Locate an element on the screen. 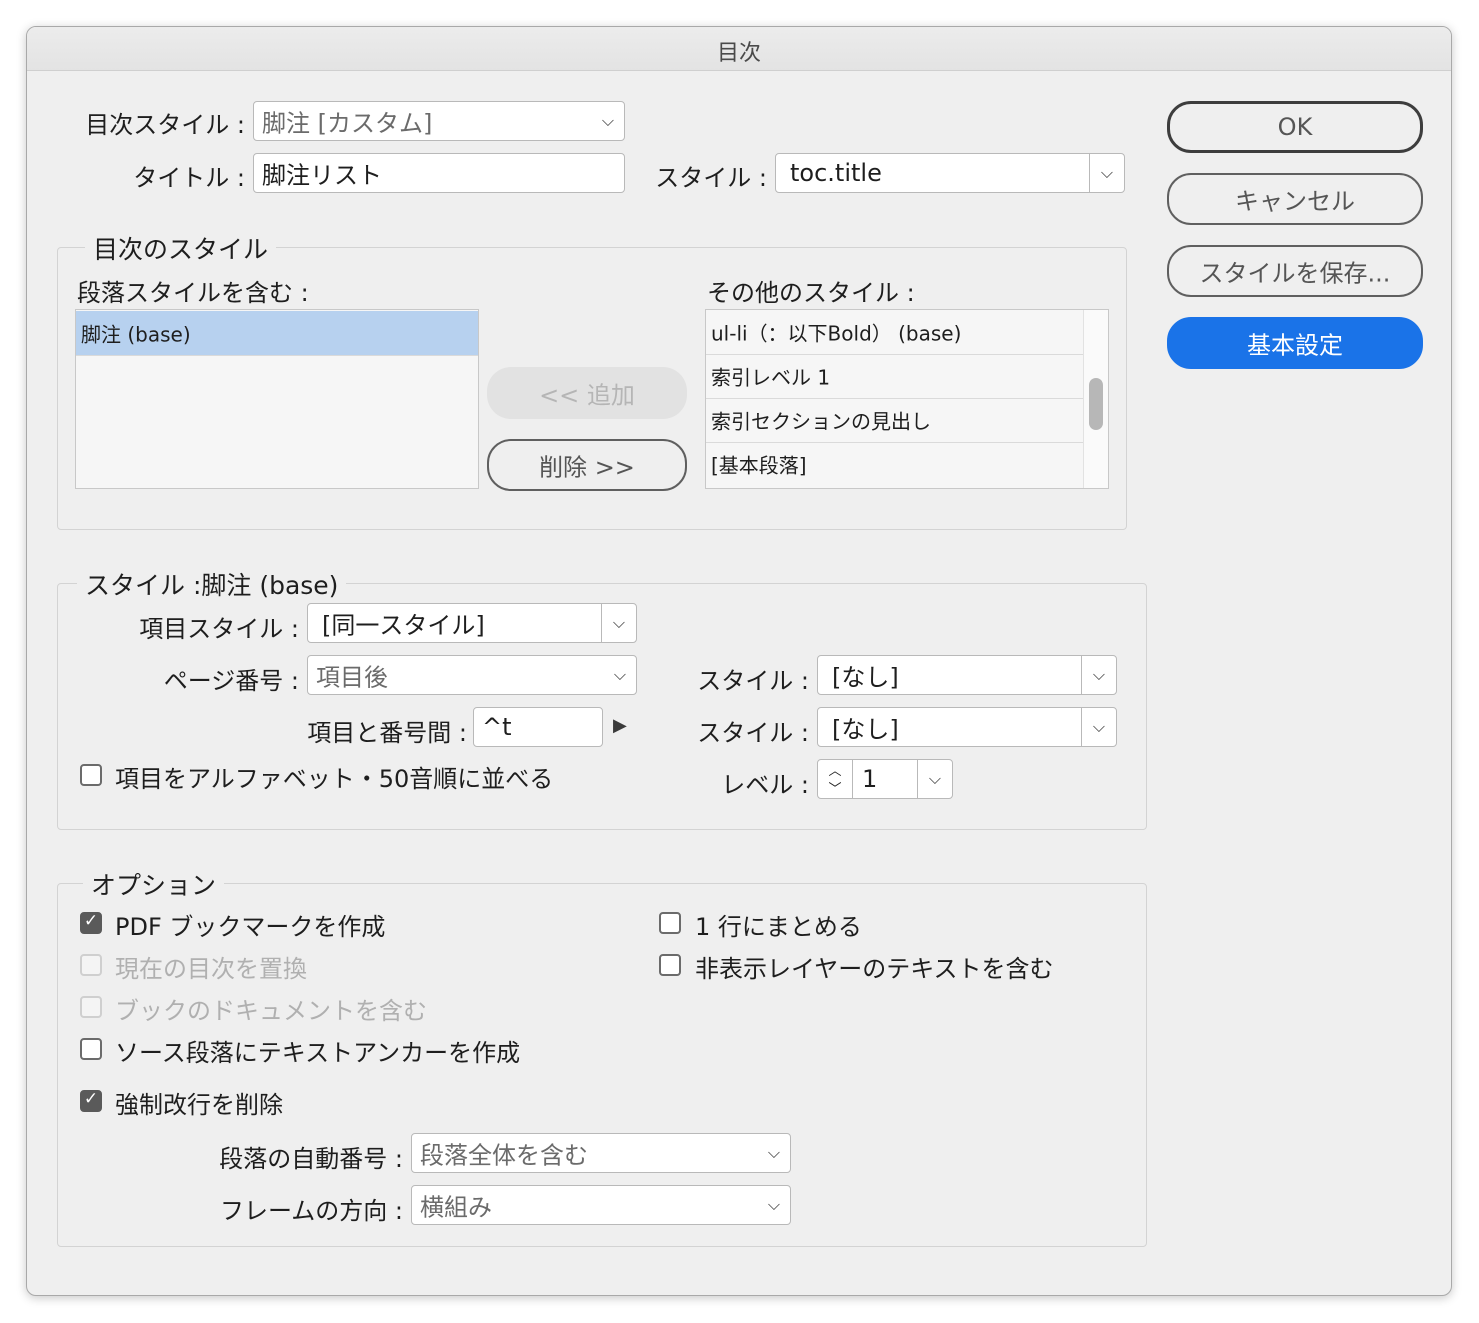 The height and width of the screenshot is (1323, 1479). remove-breaks-checkbox: ✓ is located at coordinates (91, 1100).